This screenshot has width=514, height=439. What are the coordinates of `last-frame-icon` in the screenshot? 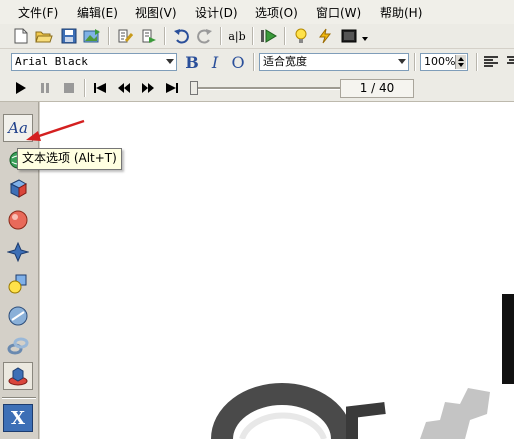 It's located at (172, 88).